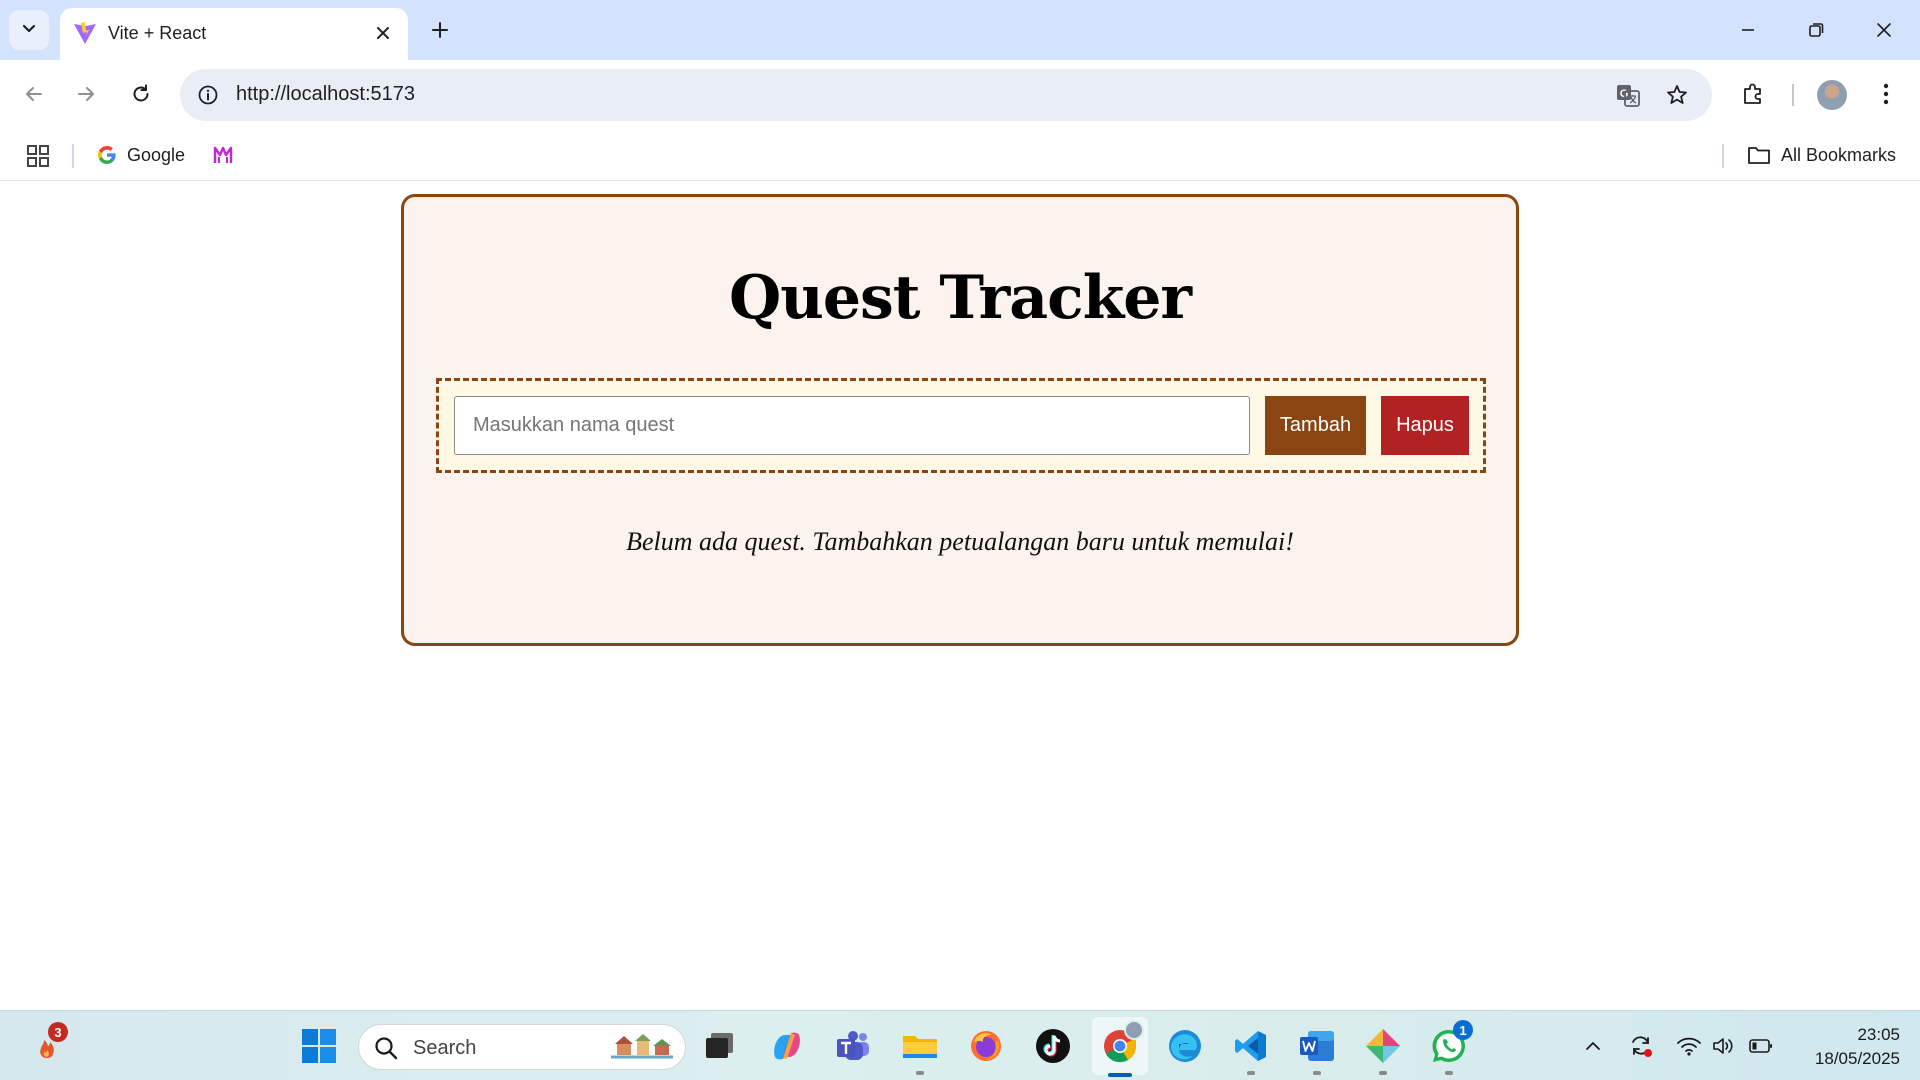 The image size is (1920, 1080). I want to click on copilot-icon, so click(787, 1046).